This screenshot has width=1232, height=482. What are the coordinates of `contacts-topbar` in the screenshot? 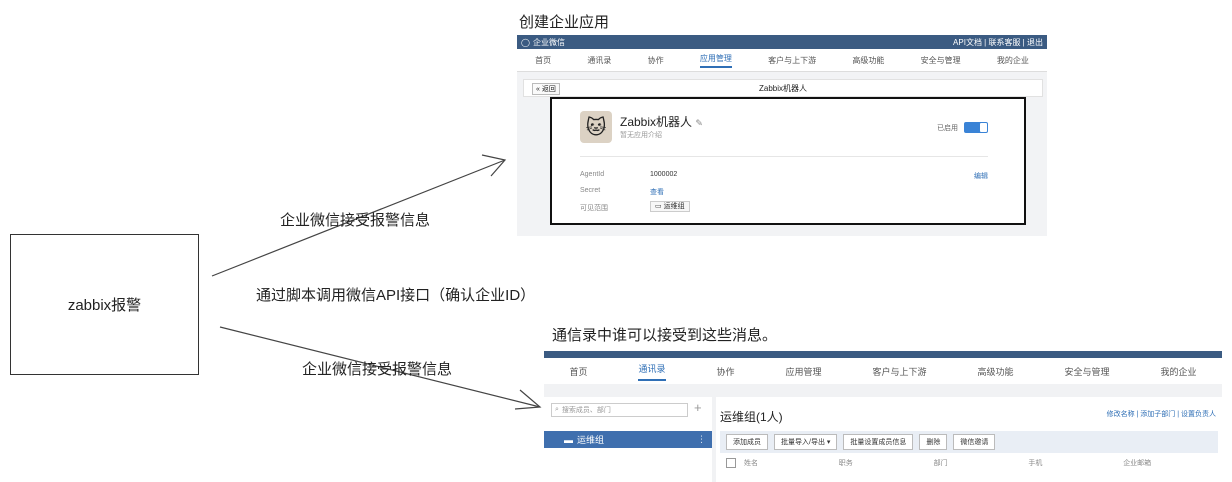 It's located at (883, 354).